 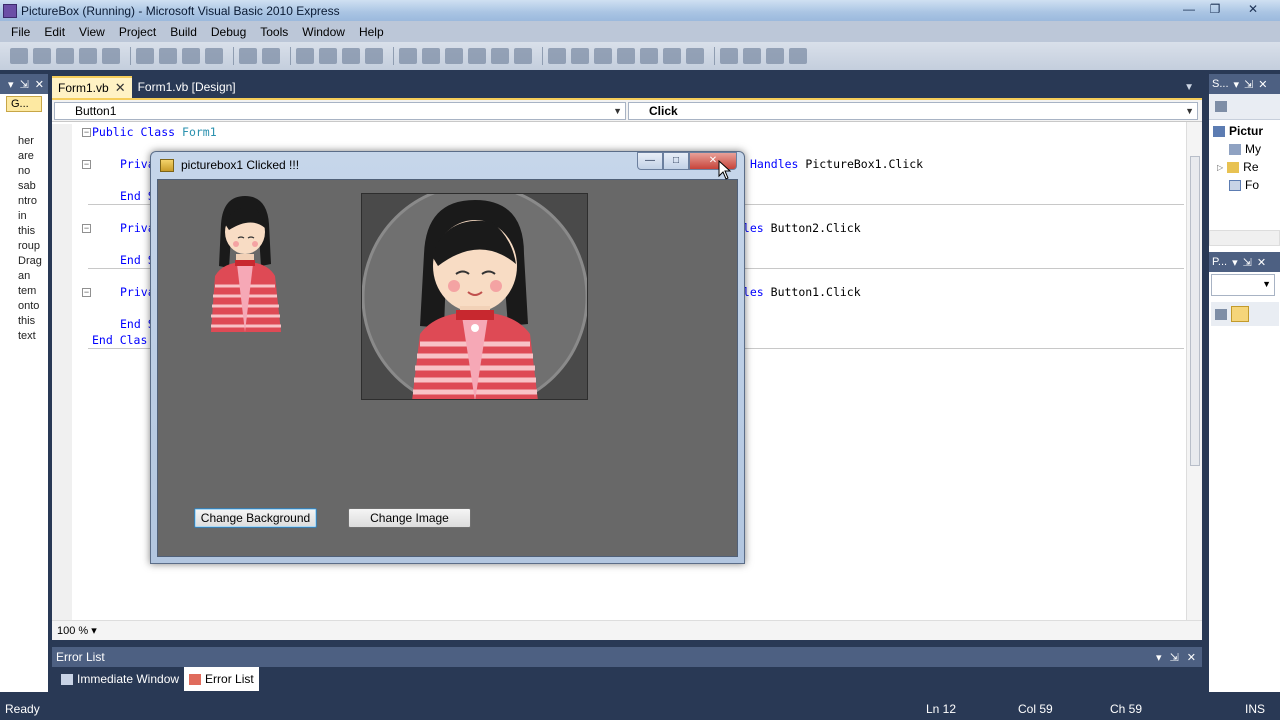 What do you see at coordinates (752, 56) in the screenshot?
I see `extension-manager-icon` at bounding box center [752, 56].